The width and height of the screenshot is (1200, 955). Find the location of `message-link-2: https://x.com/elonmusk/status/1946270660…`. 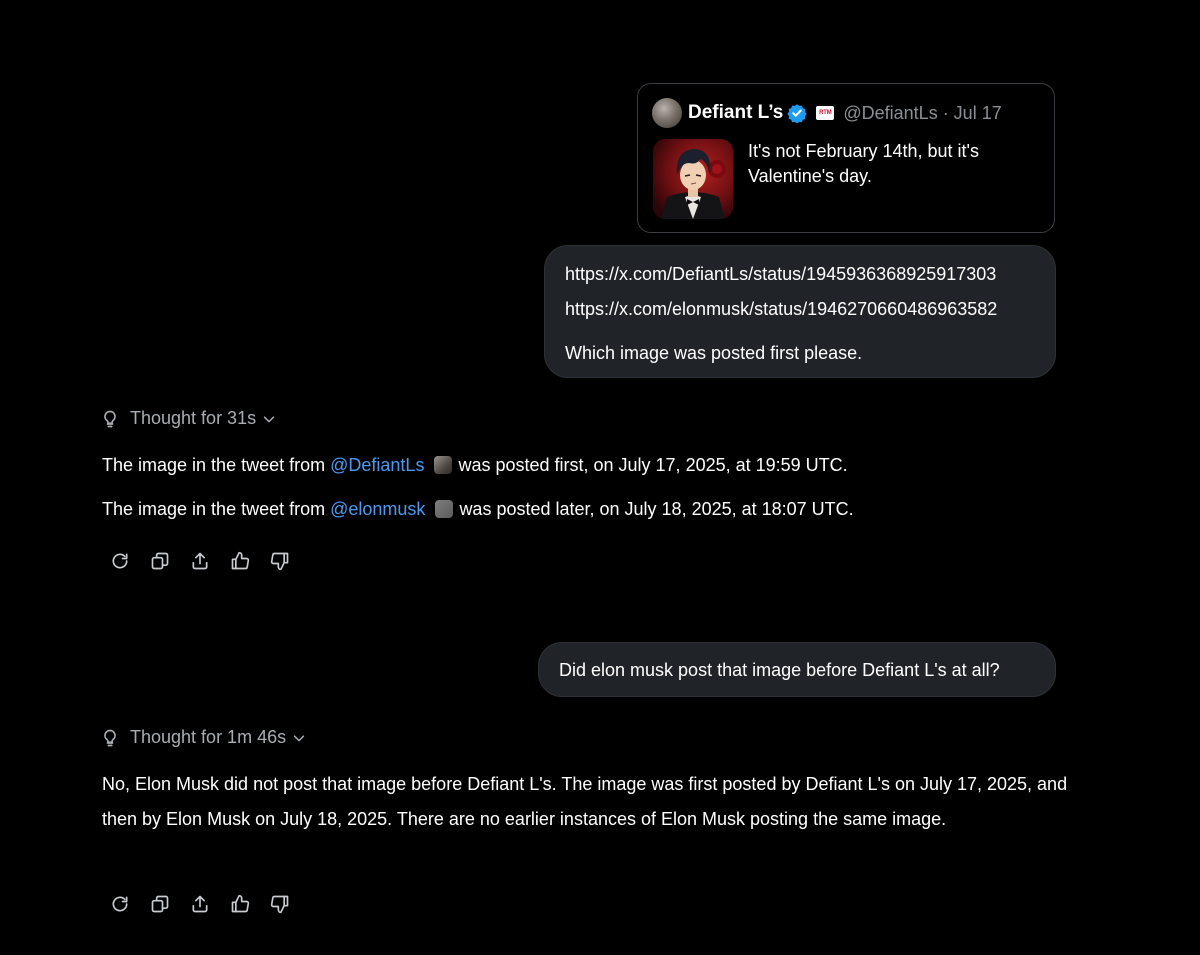

message-link-2: https://x.com/elonmusk/status/1946270660… is located at coordinates (800, 314).